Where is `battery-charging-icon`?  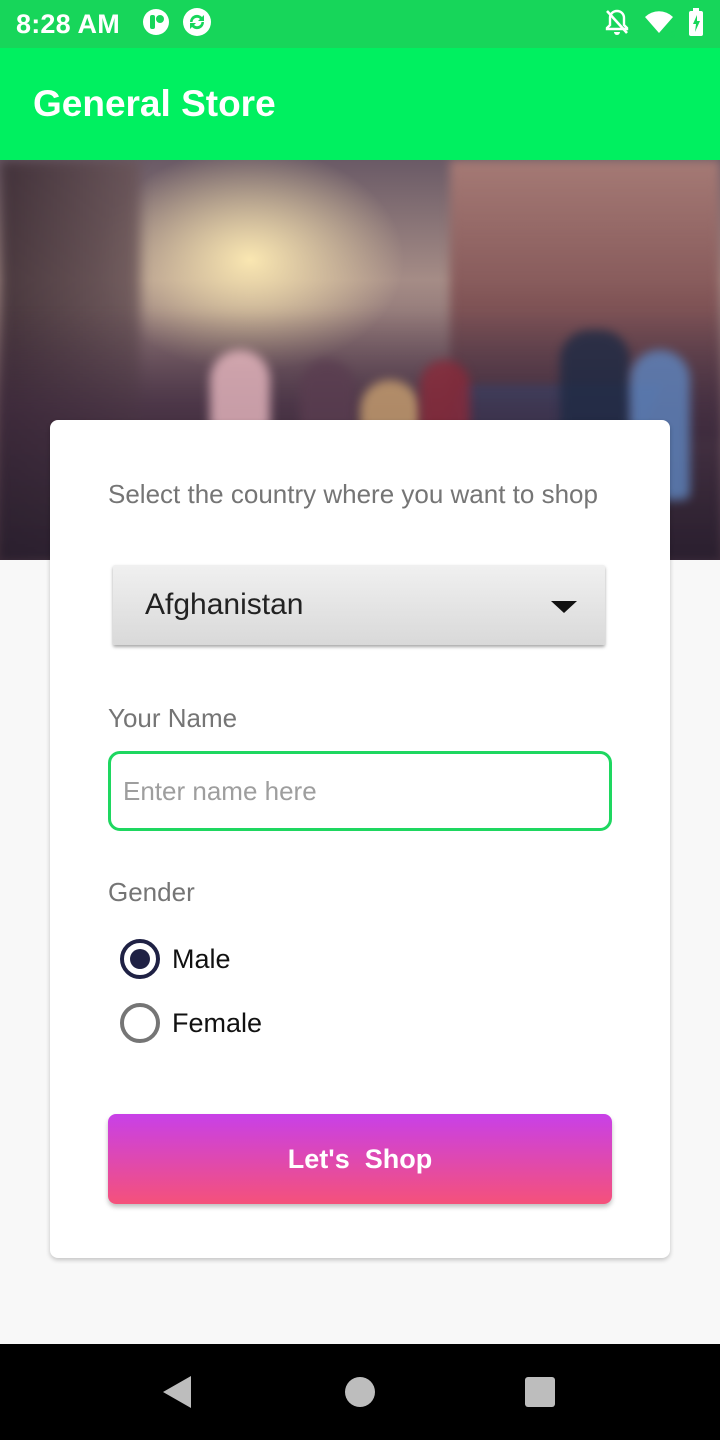
battery-charging-icon is located at coordinates (696, 24).